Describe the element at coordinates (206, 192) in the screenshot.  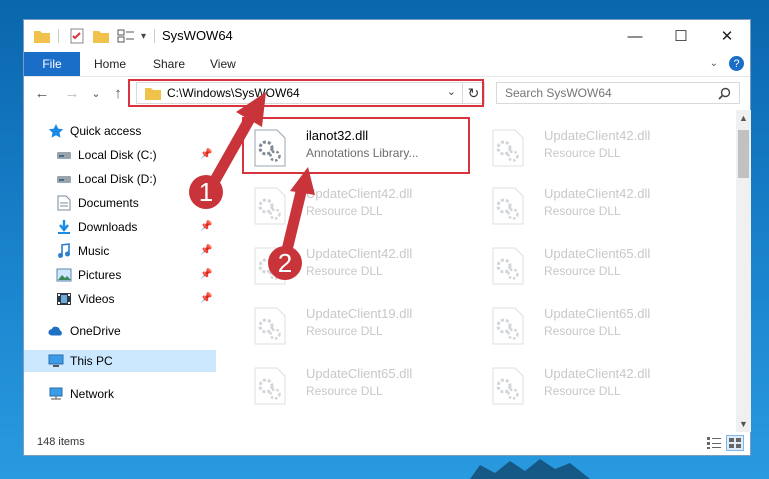
I see `step-1-badge: 1` at that location.